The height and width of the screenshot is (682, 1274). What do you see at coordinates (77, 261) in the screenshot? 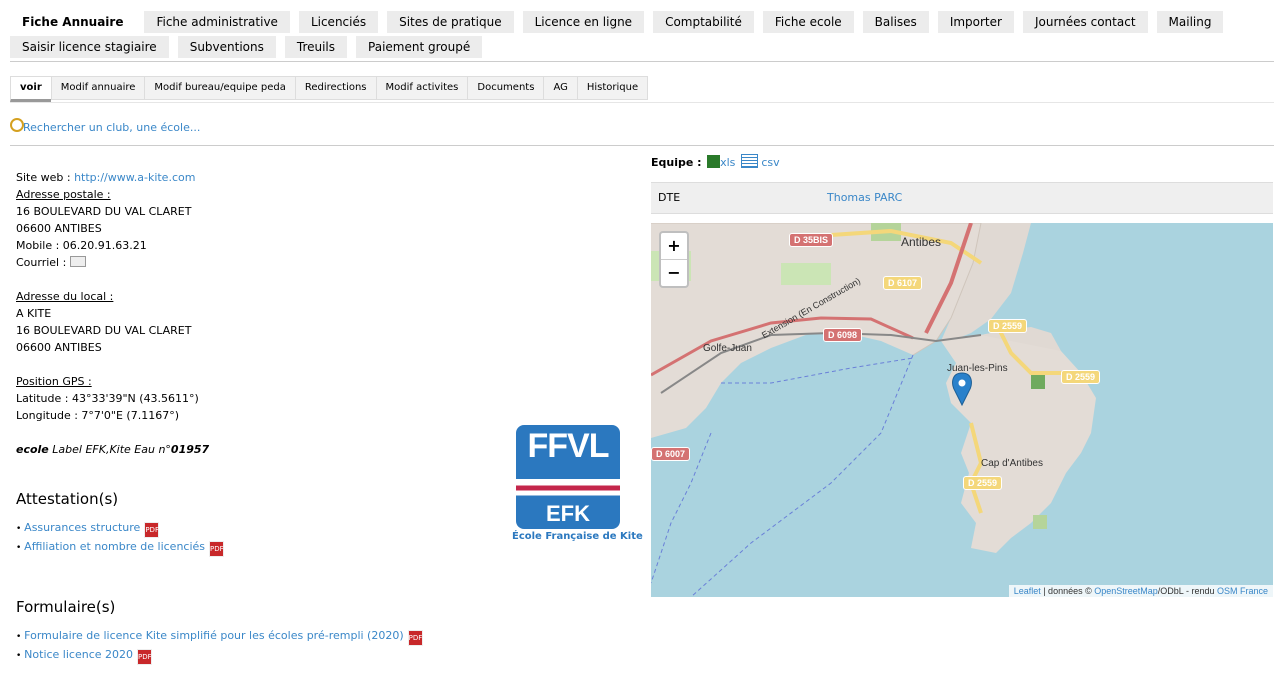
I see `mail-icon` at bounding box center [77, 261].